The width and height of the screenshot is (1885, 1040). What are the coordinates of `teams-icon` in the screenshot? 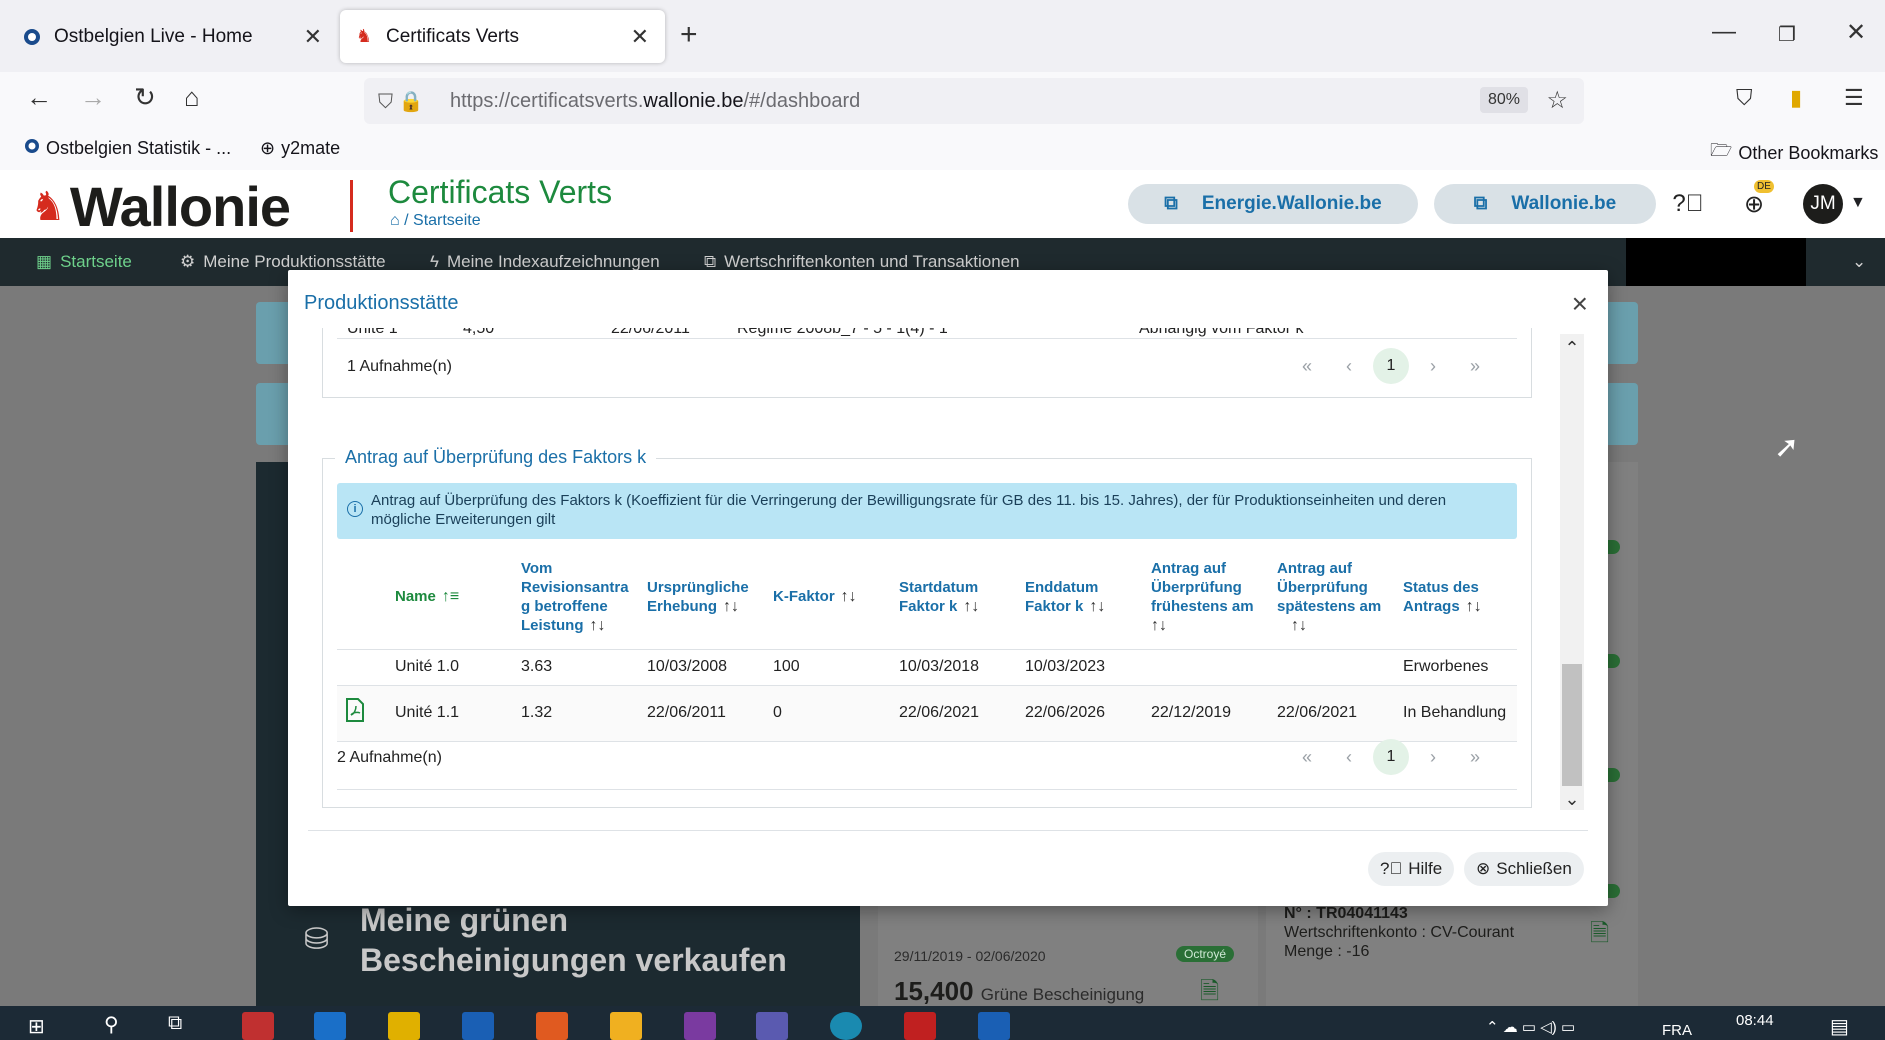 It's located at (772, 1026).